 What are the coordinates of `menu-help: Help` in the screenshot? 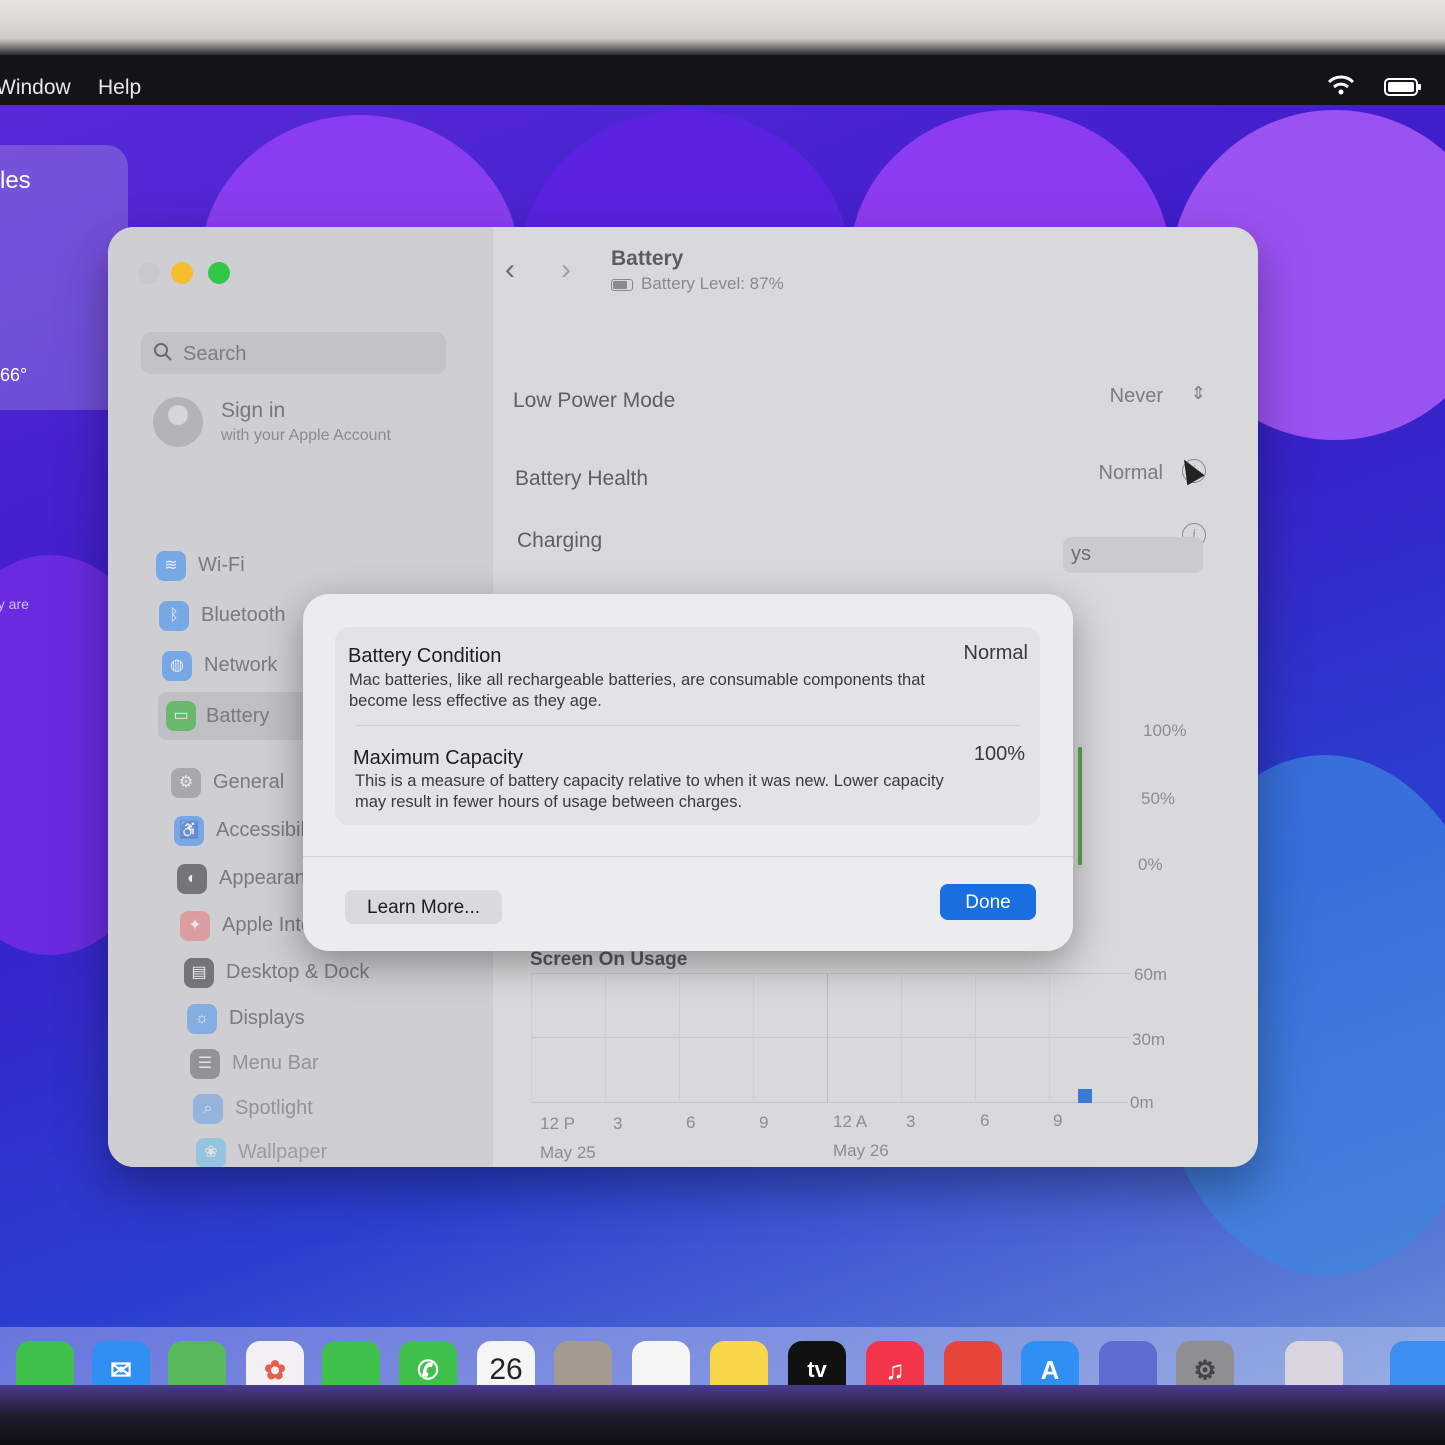 It's located at (119, 88).